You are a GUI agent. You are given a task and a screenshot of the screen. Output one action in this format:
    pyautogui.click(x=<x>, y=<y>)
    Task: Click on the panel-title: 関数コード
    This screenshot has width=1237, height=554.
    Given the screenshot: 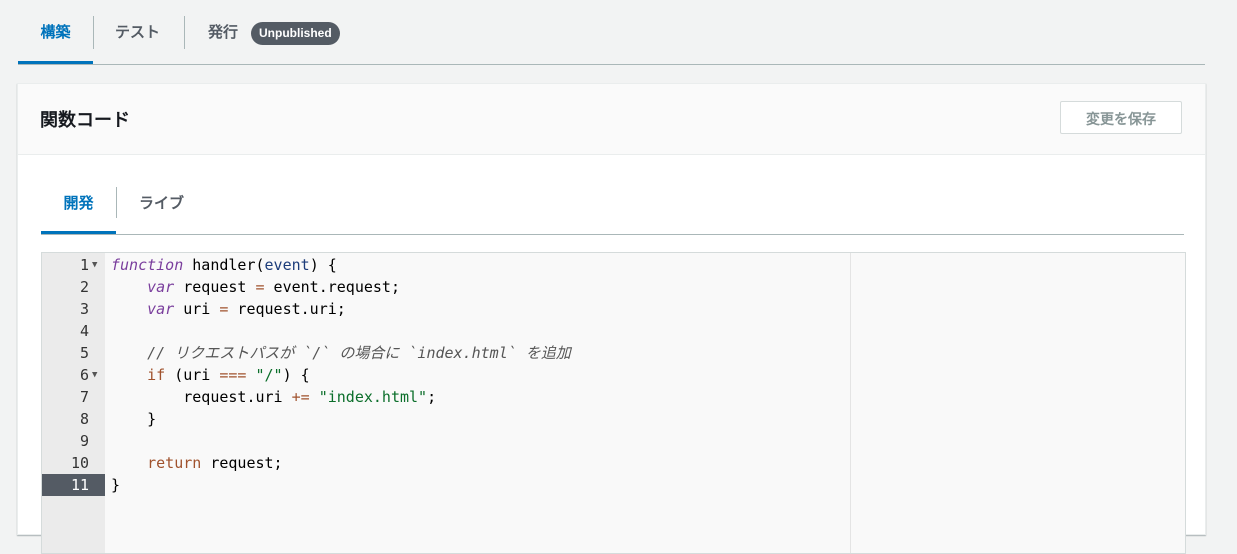 What is the action you would take?
    pyautogui.click(x=85, y=120)
    